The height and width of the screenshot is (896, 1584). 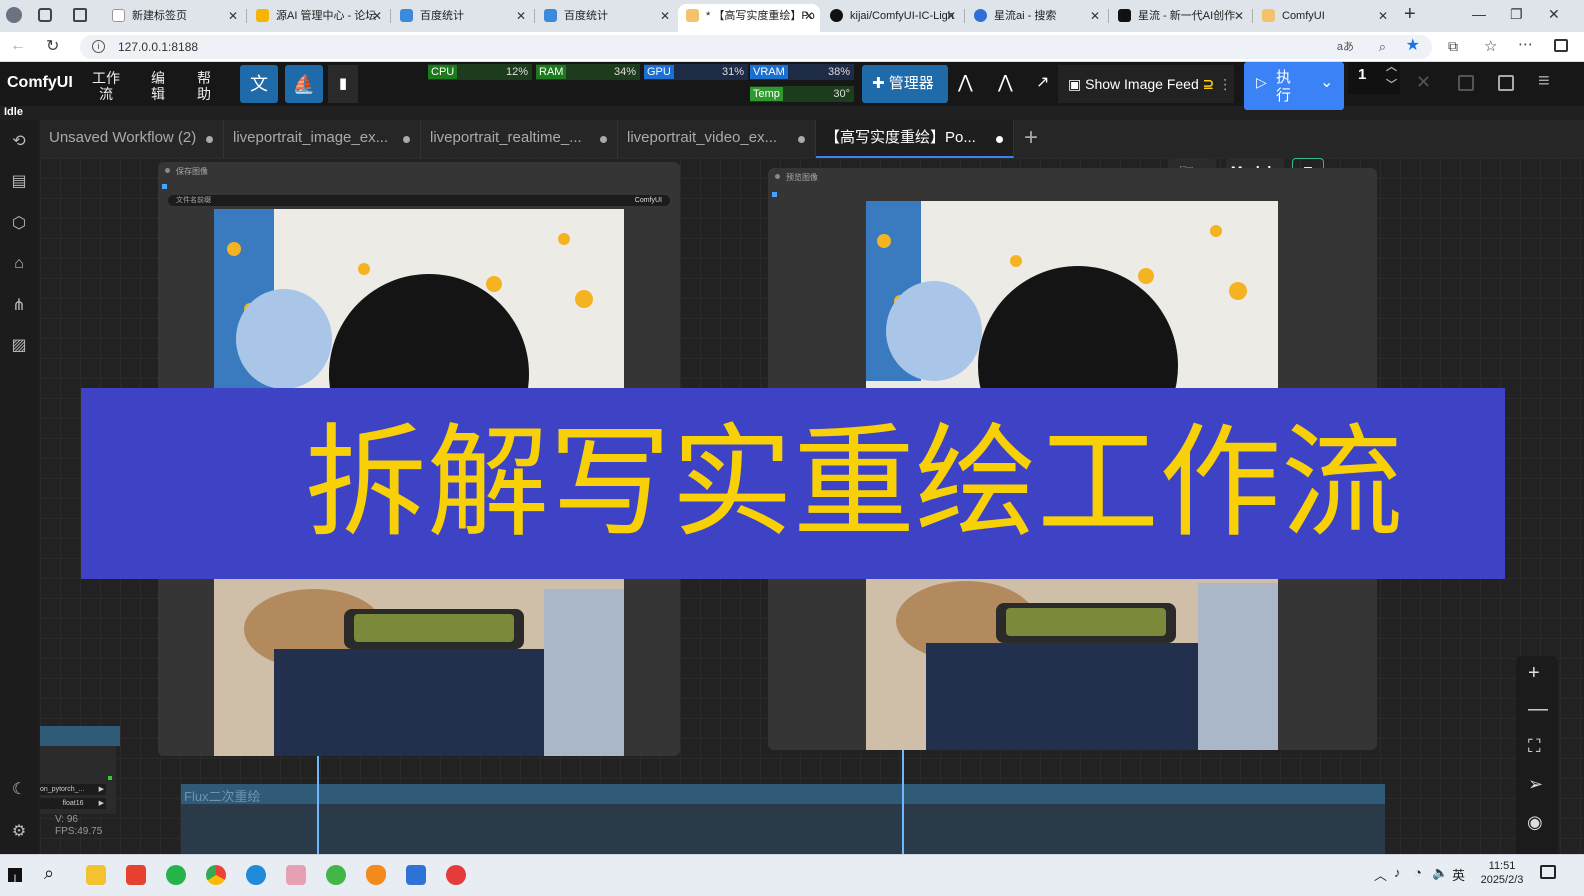 I want to click on translate-icon: aあ, so click(x=1345, y=47).